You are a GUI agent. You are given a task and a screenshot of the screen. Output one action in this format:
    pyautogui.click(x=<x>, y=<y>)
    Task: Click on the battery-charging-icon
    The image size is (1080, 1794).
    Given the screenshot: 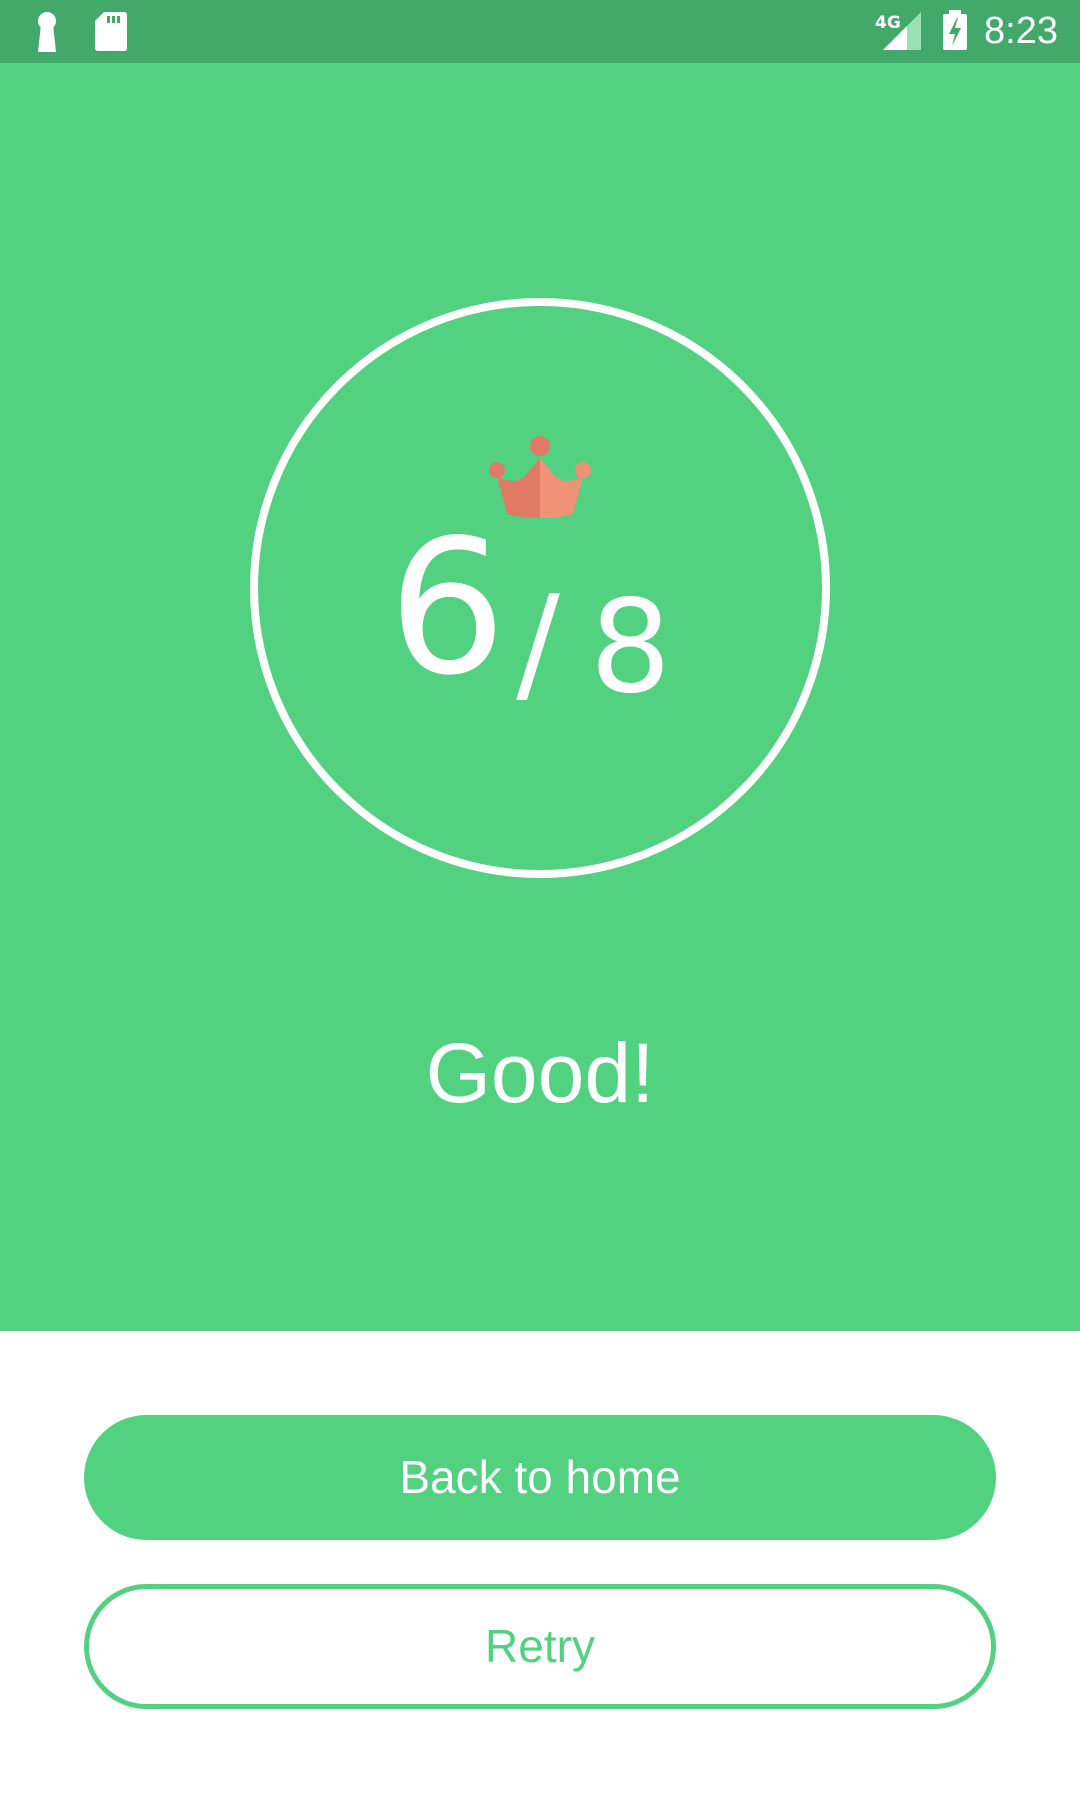 What is the action you would take?
    pyautogui.click(x=955, y=30)
    